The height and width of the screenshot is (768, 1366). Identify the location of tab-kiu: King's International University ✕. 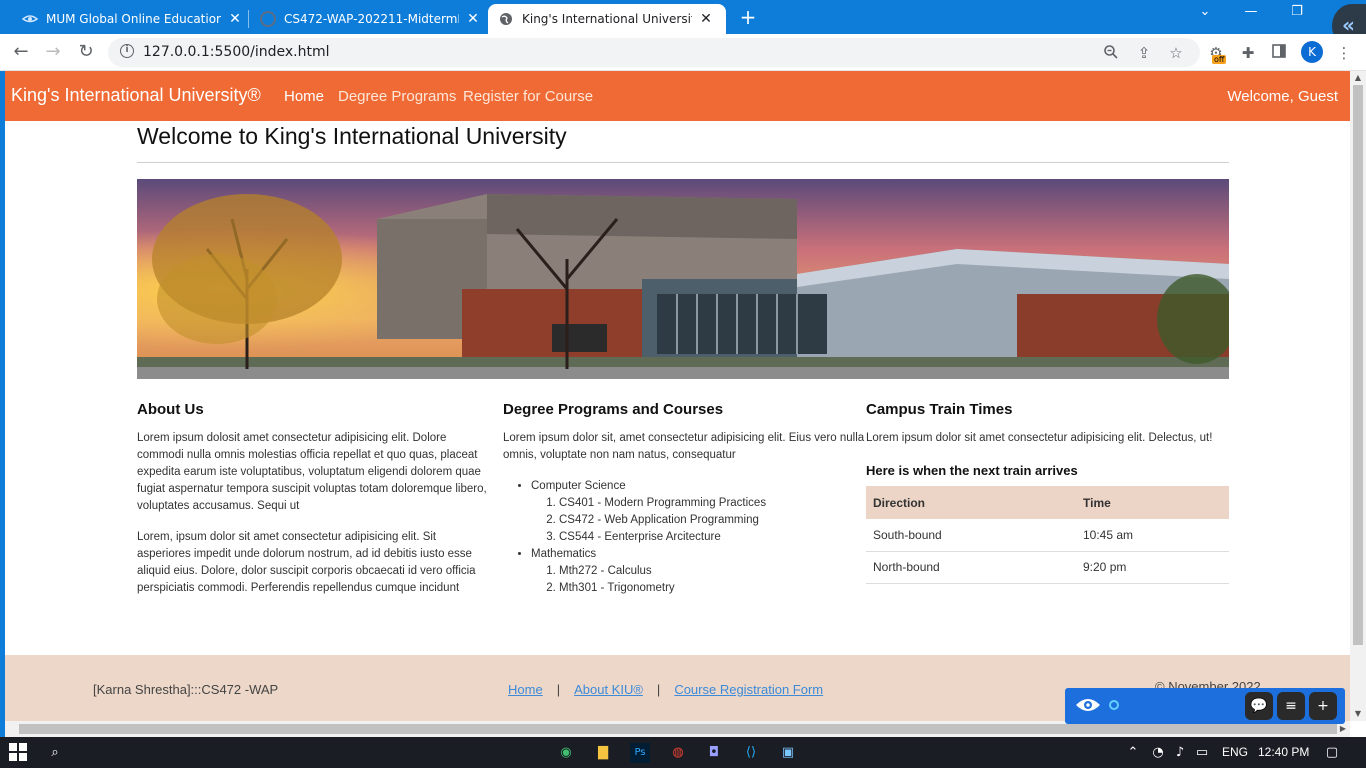
(607, 19).